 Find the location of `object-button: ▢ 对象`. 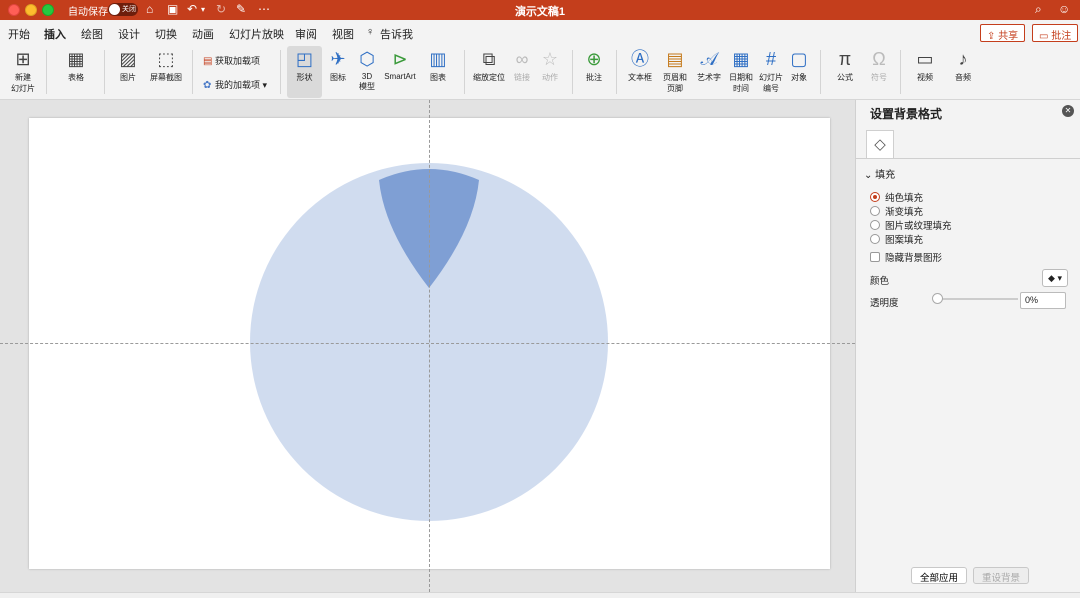

object-button: ▢ 对象 is located at coordinates (799, 65).